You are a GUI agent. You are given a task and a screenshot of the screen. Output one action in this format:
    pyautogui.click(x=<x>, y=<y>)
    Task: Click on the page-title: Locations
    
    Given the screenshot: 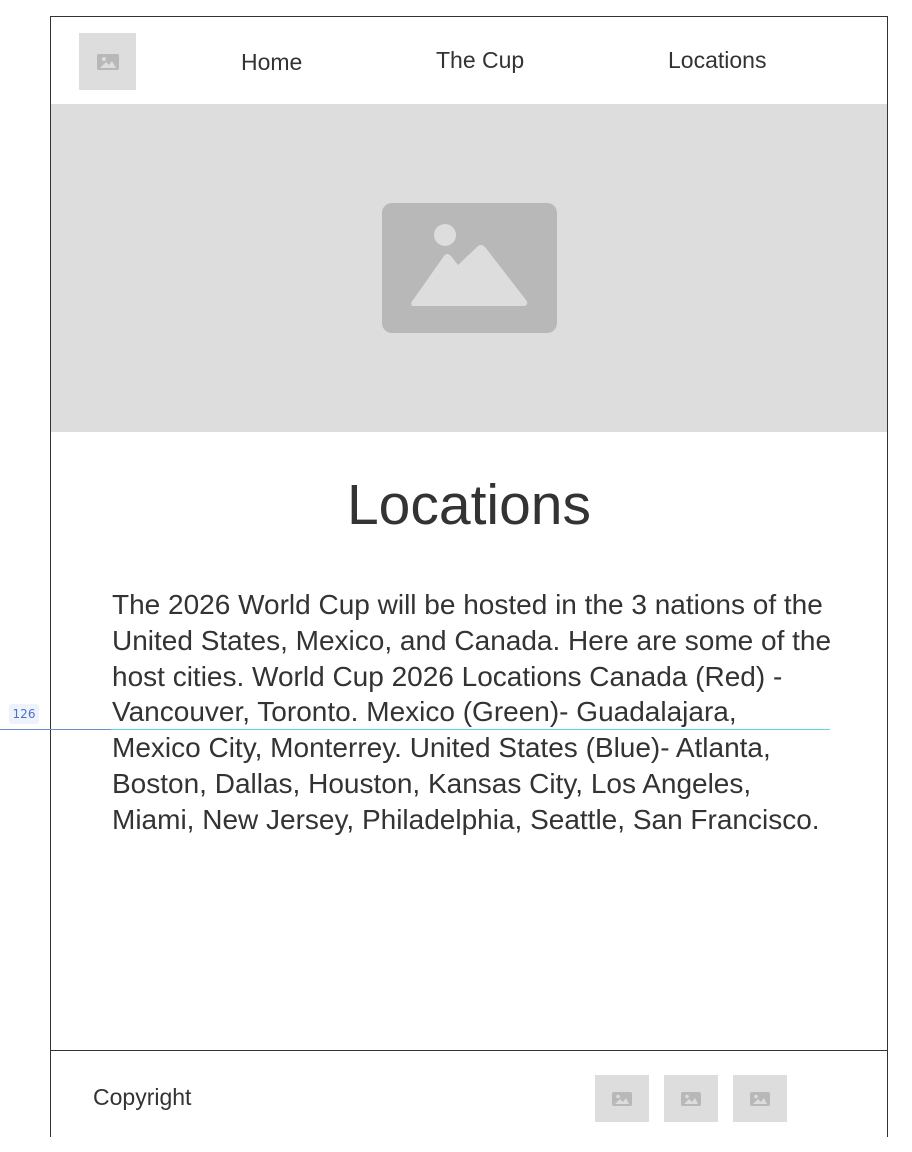 What is the action you would take?
    pyautogui.click(x=468, y=505)
    